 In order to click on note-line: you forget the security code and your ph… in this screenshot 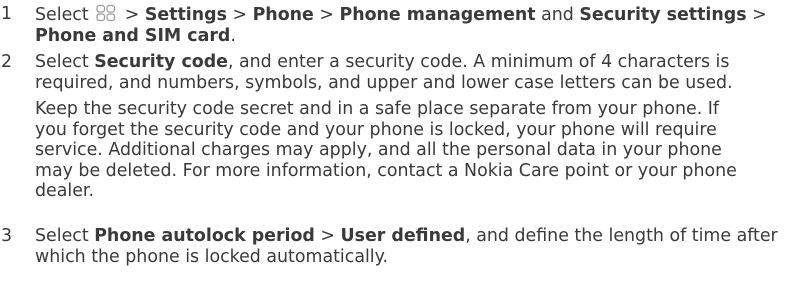, I will do `click(376, 129)`.